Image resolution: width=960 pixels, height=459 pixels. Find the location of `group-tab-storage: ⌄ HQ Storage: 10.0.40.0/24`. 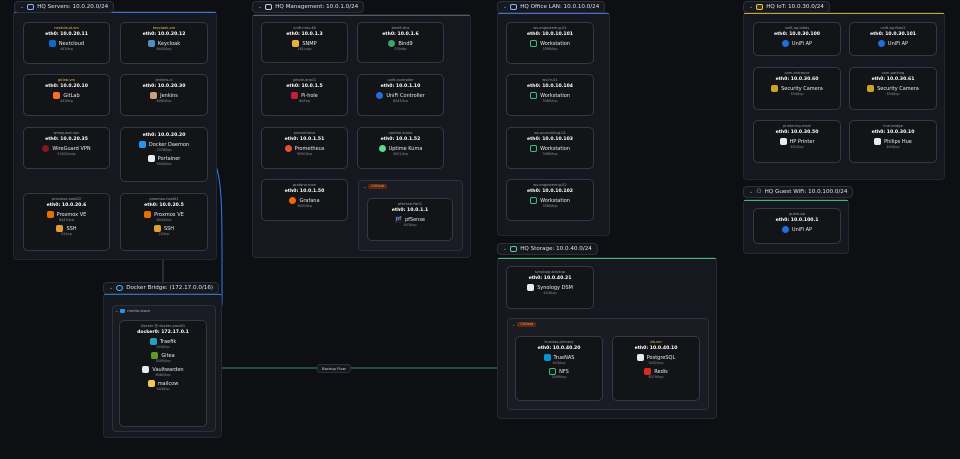

group-tab-storage: ⌄ HQ Storage: 10.0.40.0/24 is located at coordinates (547, 249).